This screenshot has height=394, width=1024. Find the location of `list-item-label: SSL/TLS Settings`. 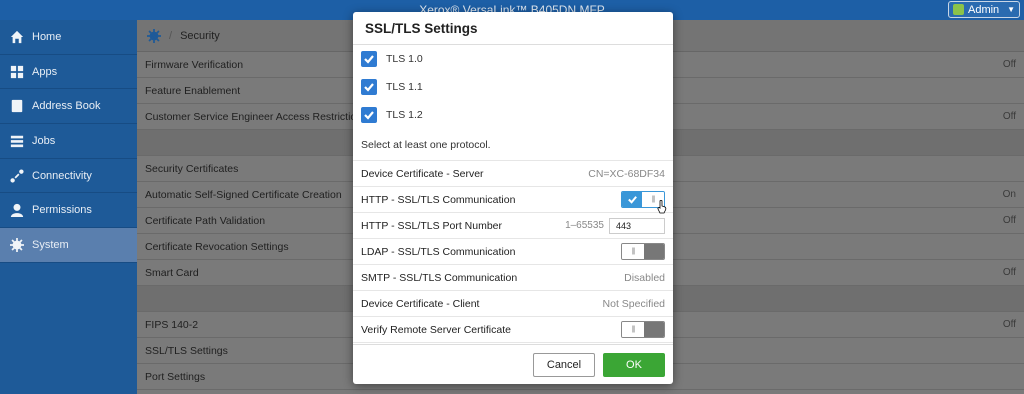

list-item-label: SSL/TLS Settings is located at coordinates (186, 350).